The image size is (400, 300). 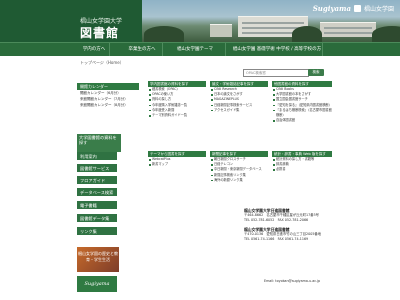 I want to click on history-banner: 椙山女学園の歴史と教育・学生生活, so click(x=98, y=259).